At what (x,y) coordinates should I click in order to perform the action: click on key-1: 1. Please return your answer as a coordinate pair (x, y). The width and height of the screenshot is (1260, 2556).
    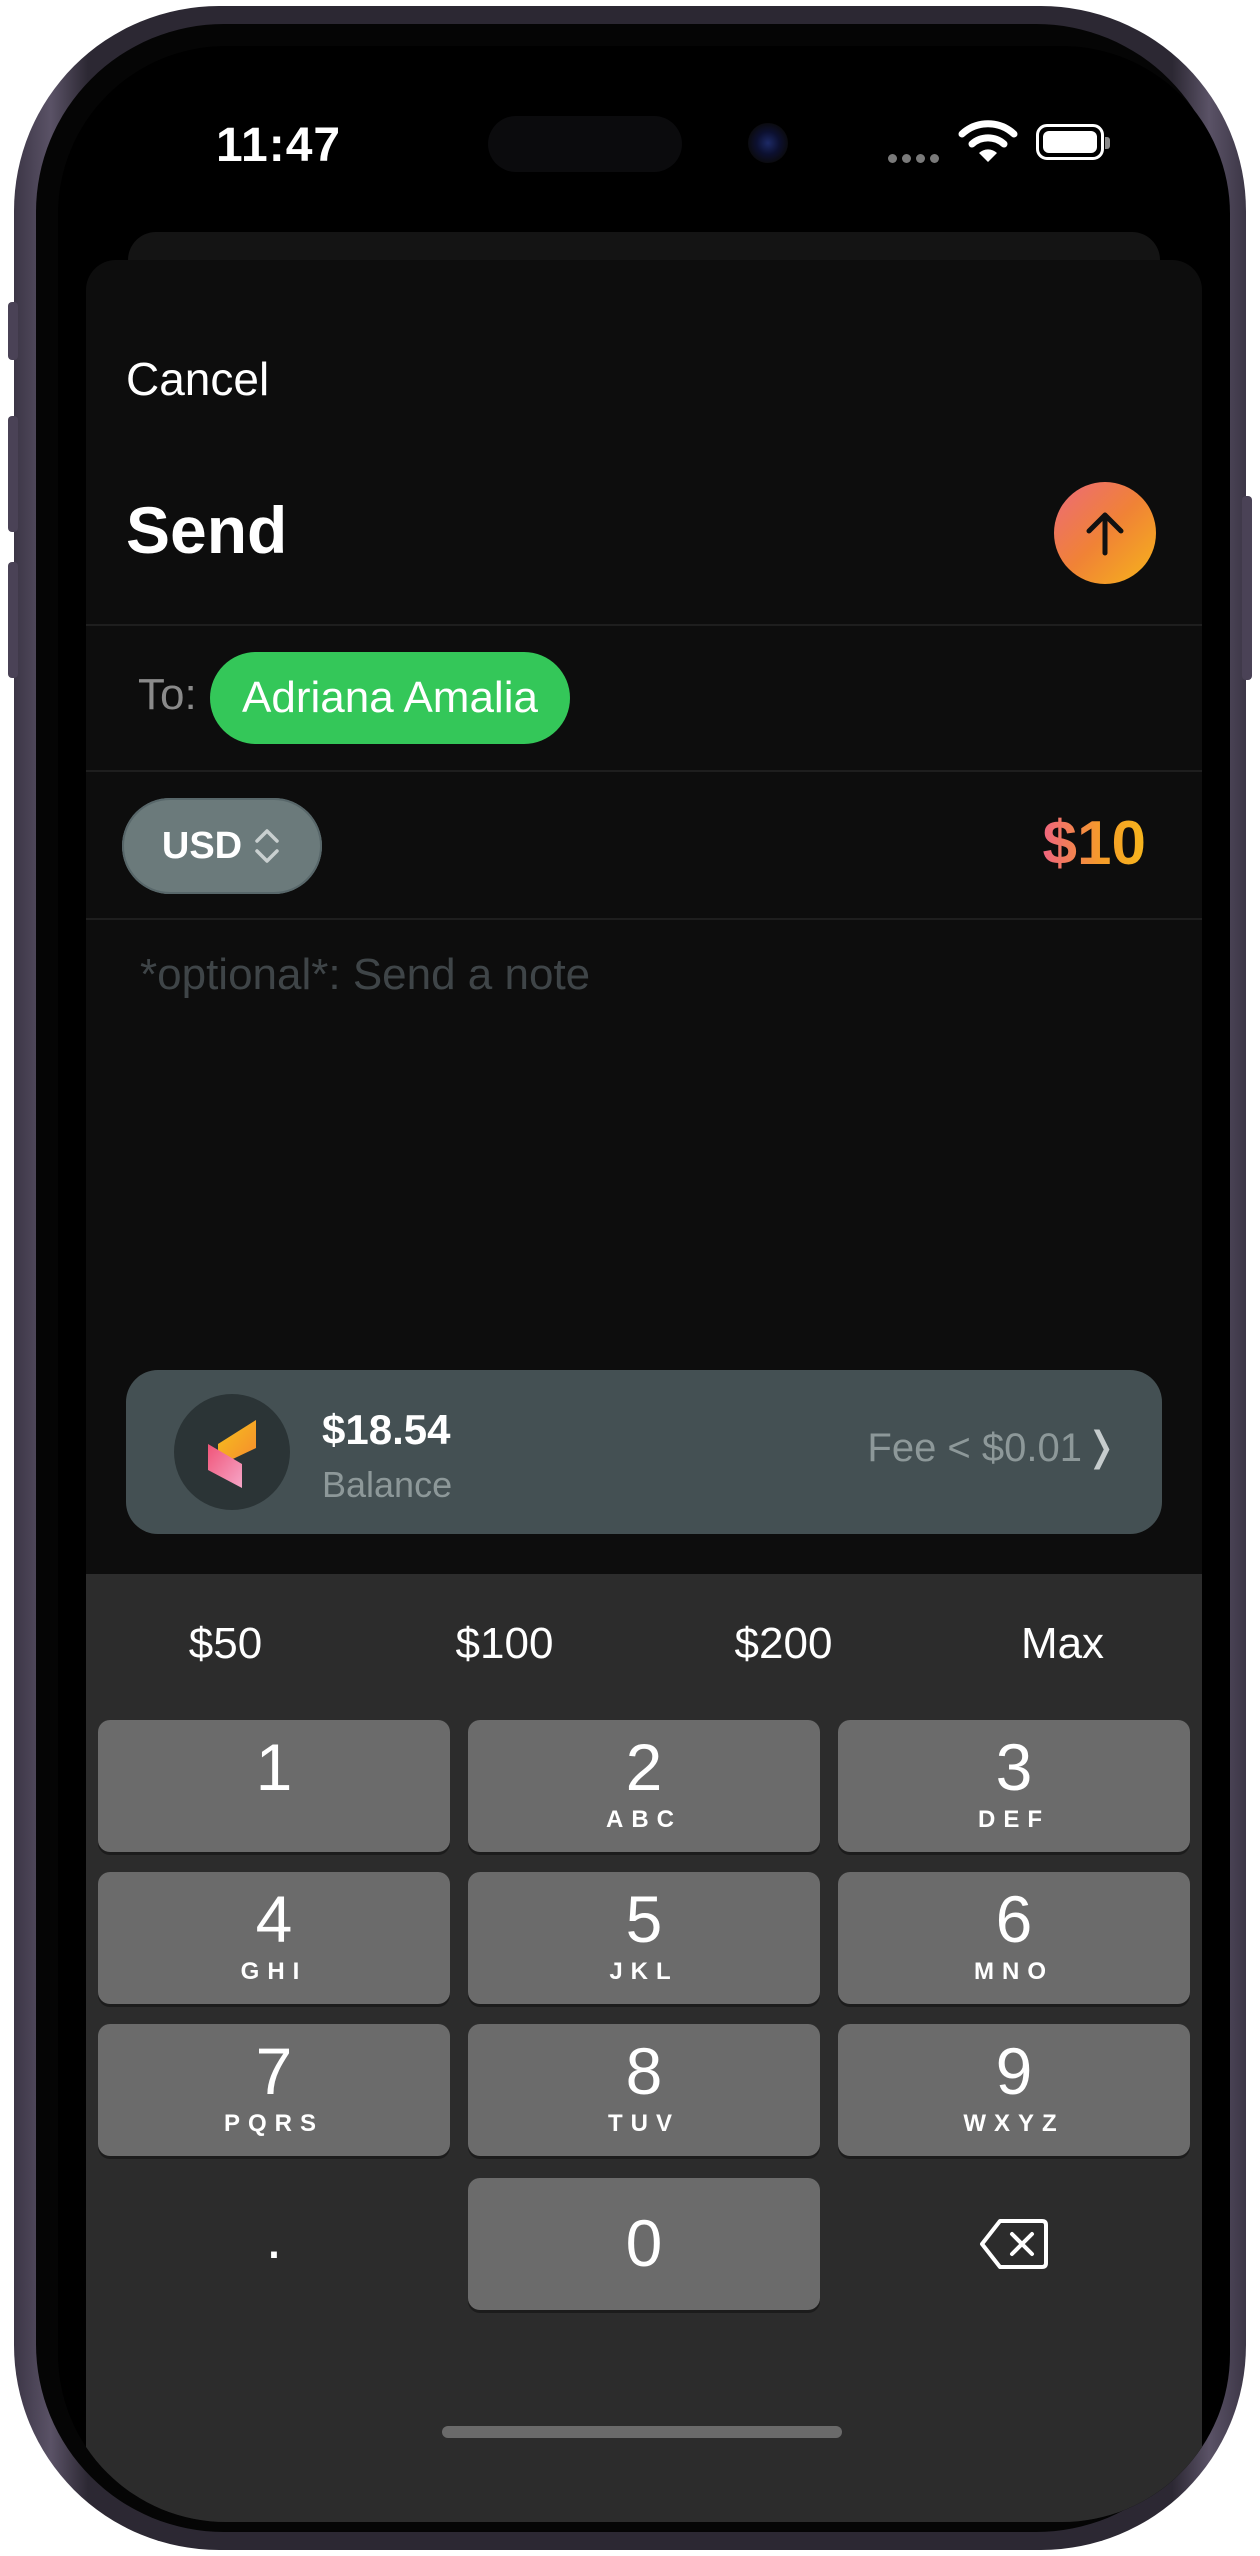
    Looking at the image, I should click on (274, 1786).